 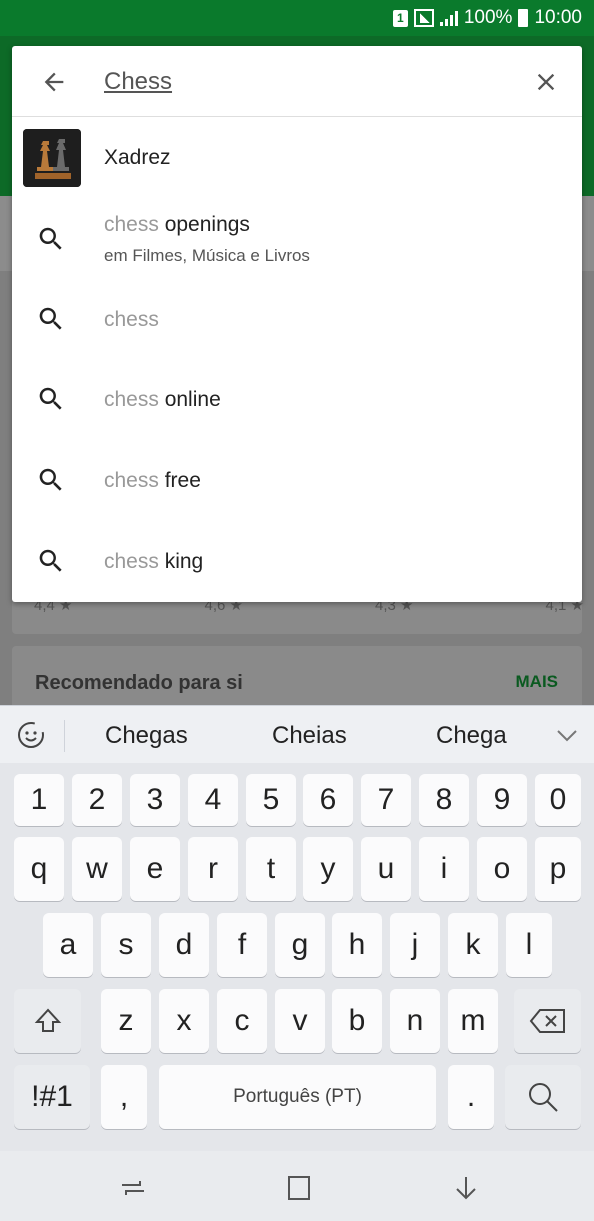 What do you see at coordinates (444, 869) in the screenshot?
I see `key-i: i` at bounding box center [444, 869].